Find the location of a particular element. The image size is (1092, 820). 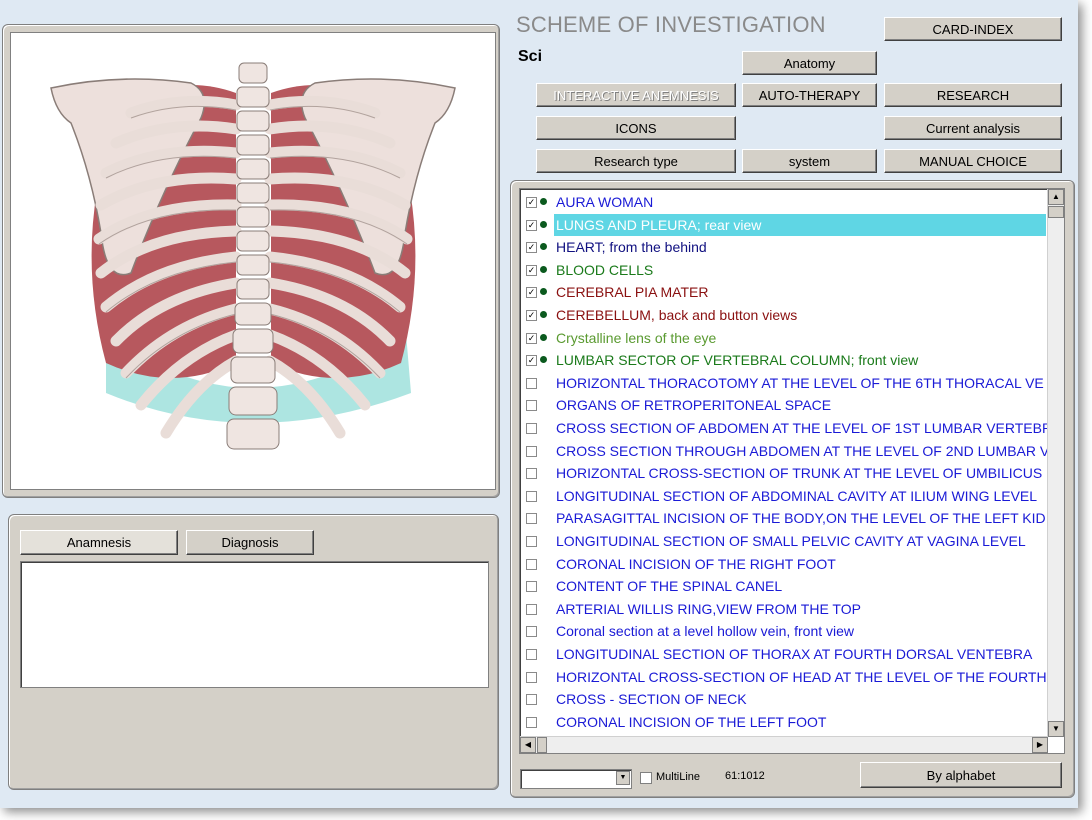

tab-anamnesis: Anamnesis is located at coordinates (99, 542).